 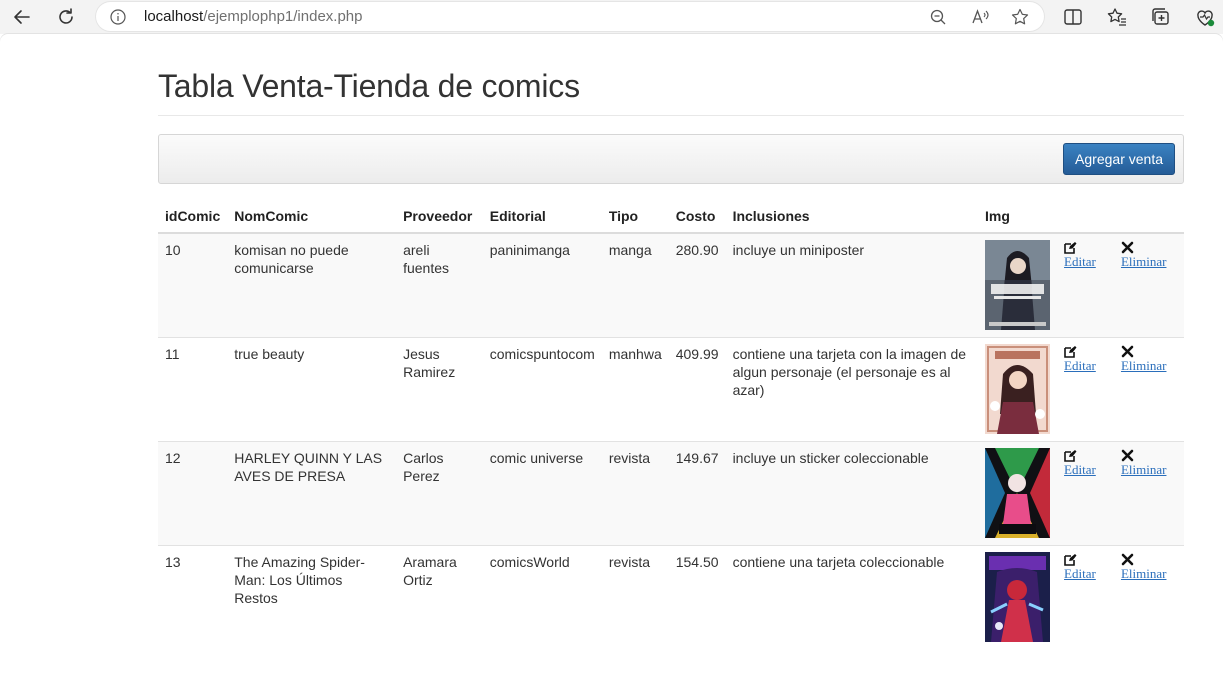 I want to click on cell-tipo: manhwa, so click(x=635, y=389).